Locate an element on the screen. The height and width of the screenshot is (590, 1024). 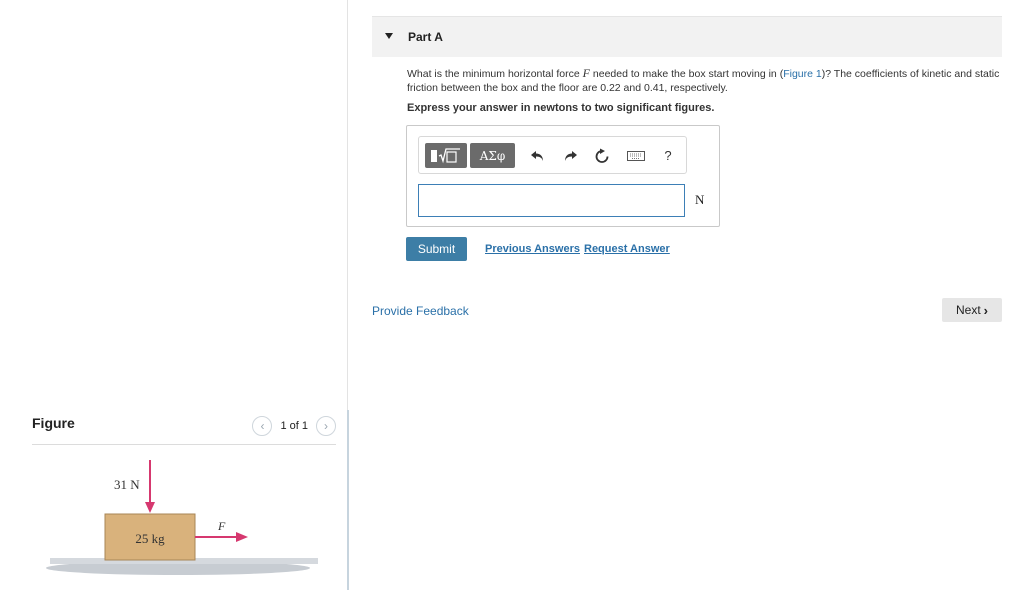
applied-force-label: F is located at coordinates (221, 526).